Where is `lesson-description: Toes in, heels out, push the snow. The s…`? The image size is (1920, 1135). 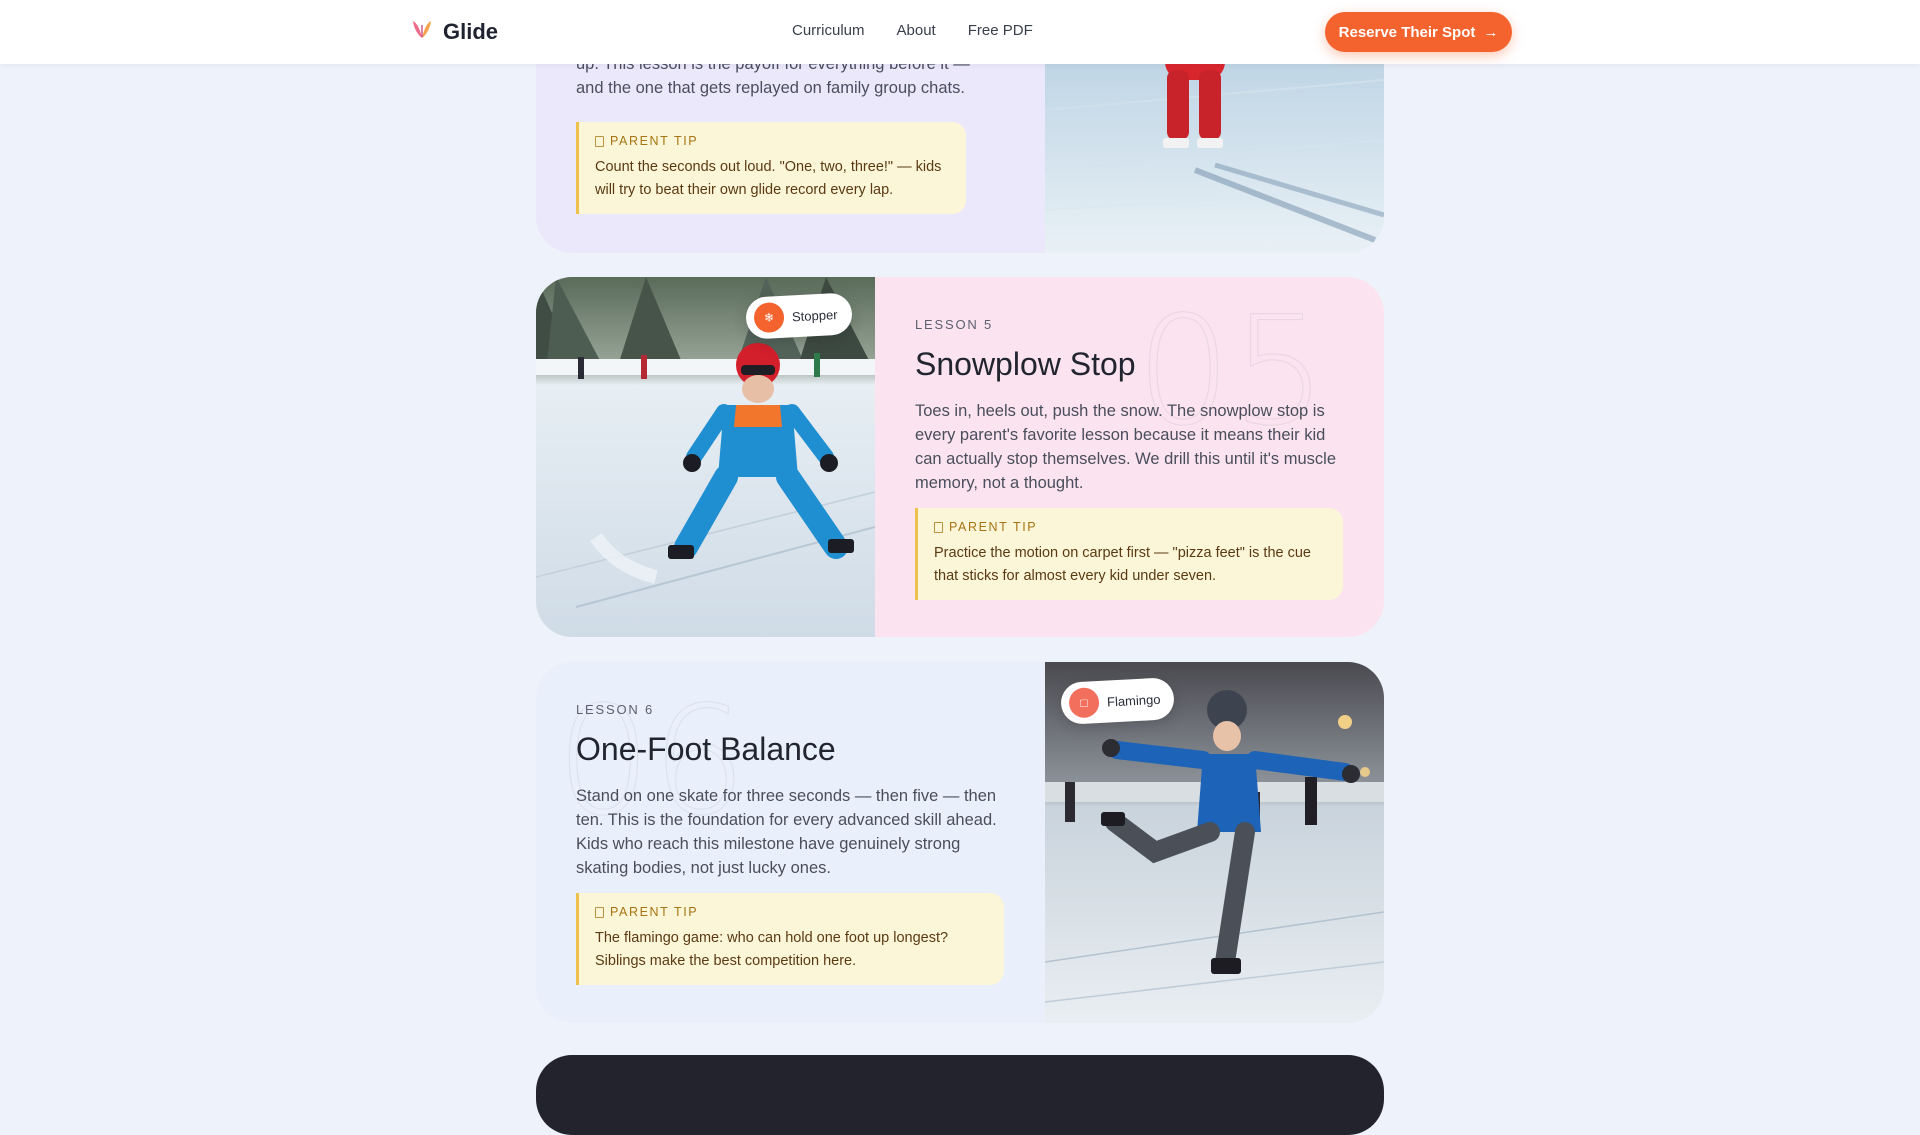 lesson-description: Toes in, heels out, push the snow. The s… is located at coordinates (1126, 447).